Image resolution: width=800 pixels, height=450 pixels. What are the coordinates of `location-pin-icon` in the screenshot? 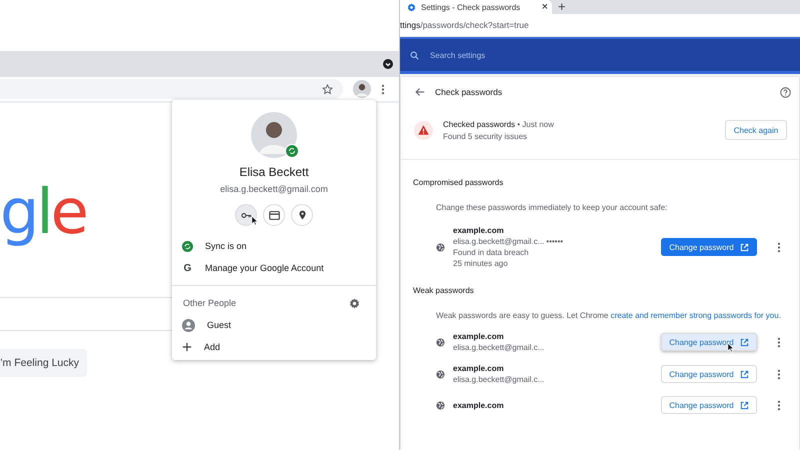 It's located at (302, 215).